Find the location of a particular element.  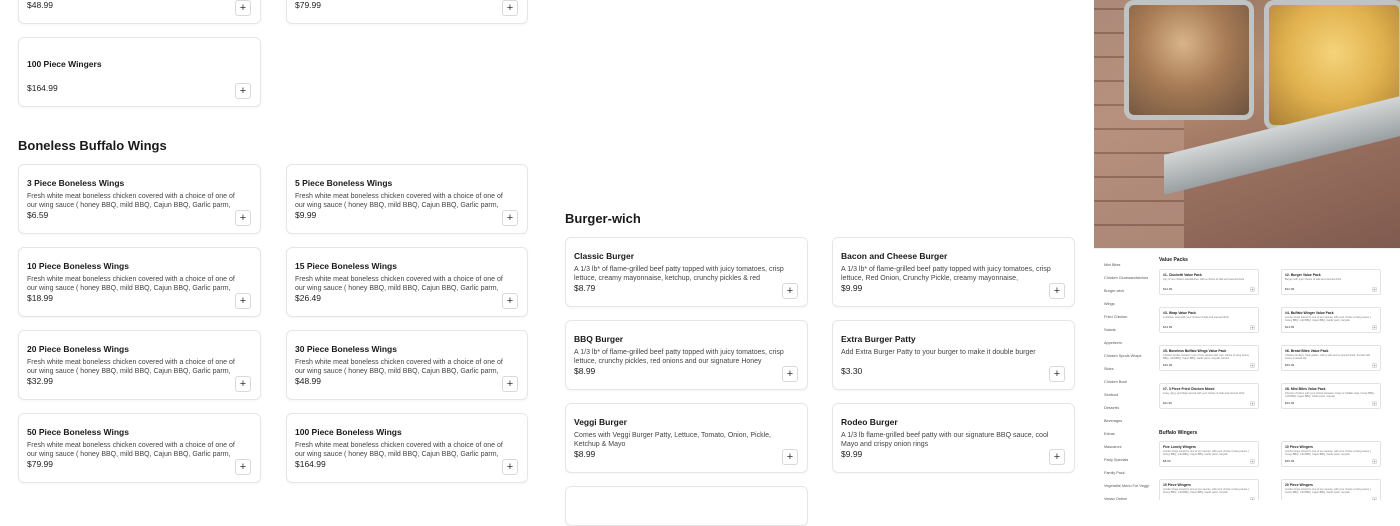

preview-card-title: Five Lonely Wingers is located at coordinates (1179, 447).